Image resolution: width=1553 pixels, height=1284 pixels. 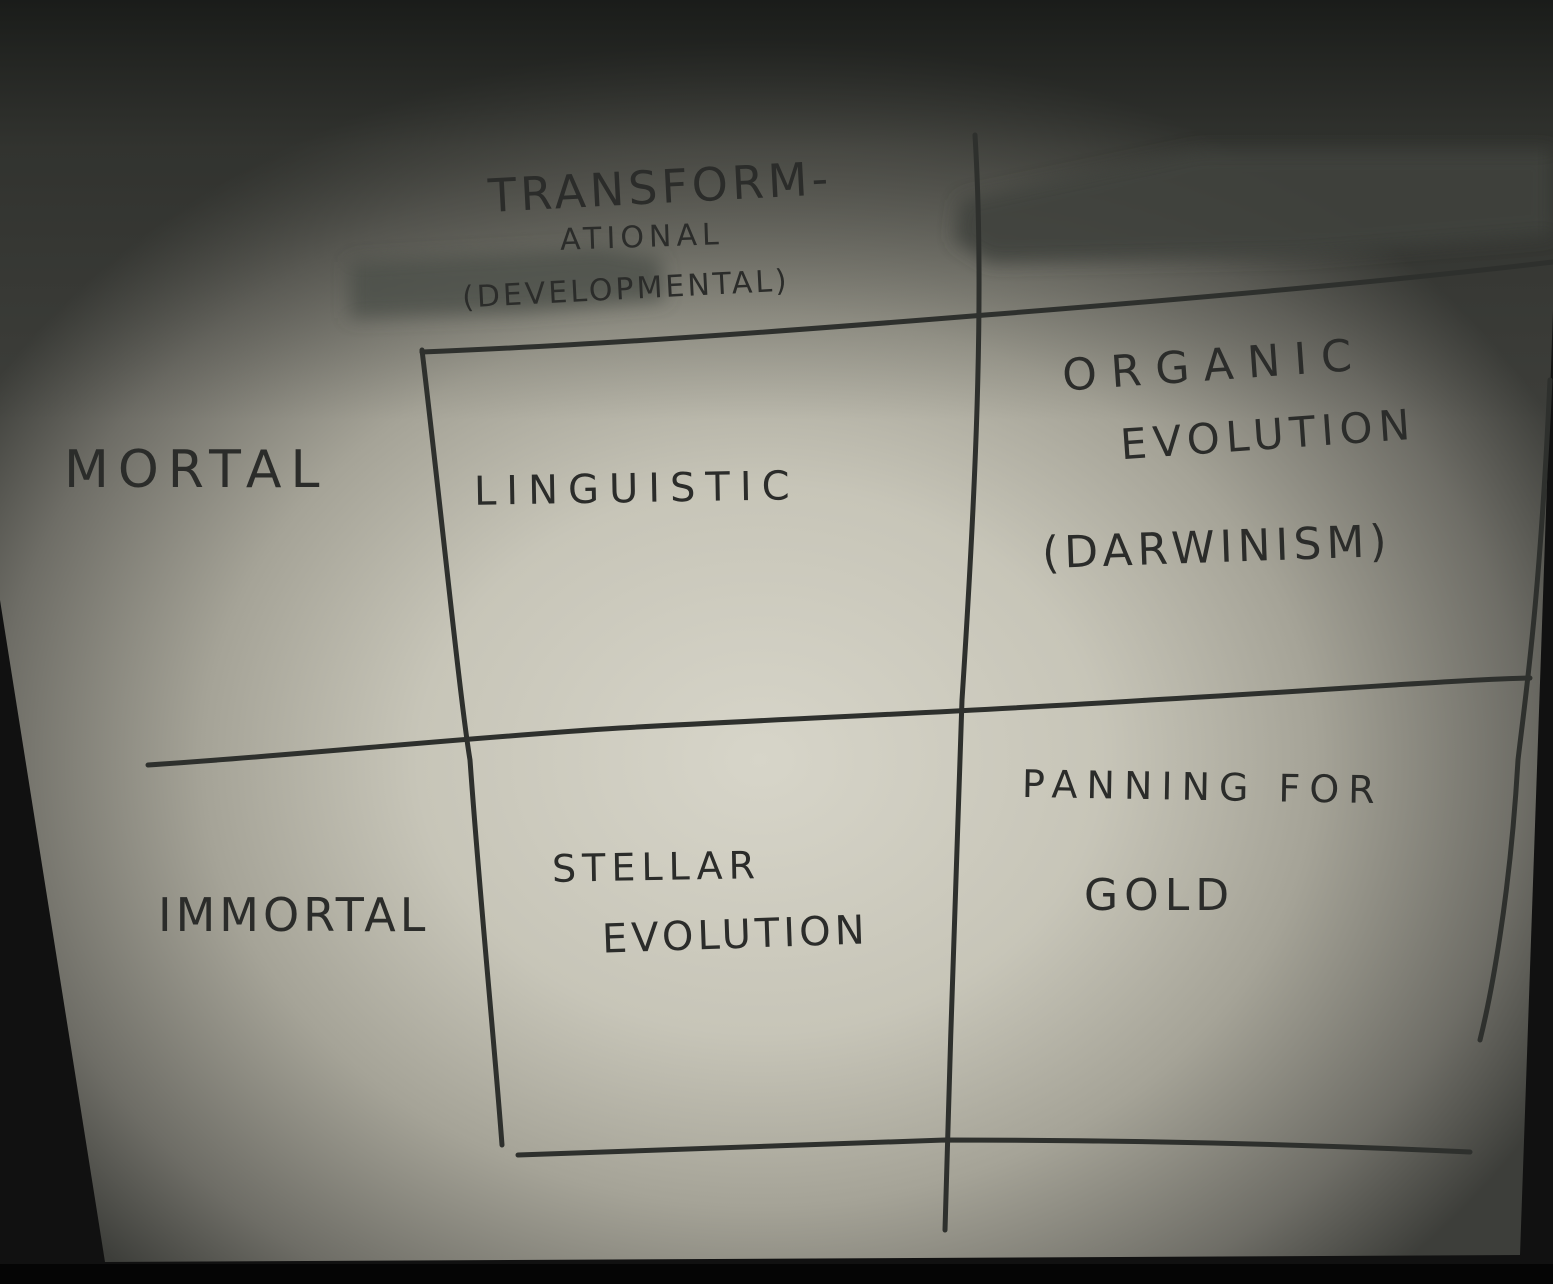 I want to click on grid-line-vertical-center, so click(x=962, y=682).